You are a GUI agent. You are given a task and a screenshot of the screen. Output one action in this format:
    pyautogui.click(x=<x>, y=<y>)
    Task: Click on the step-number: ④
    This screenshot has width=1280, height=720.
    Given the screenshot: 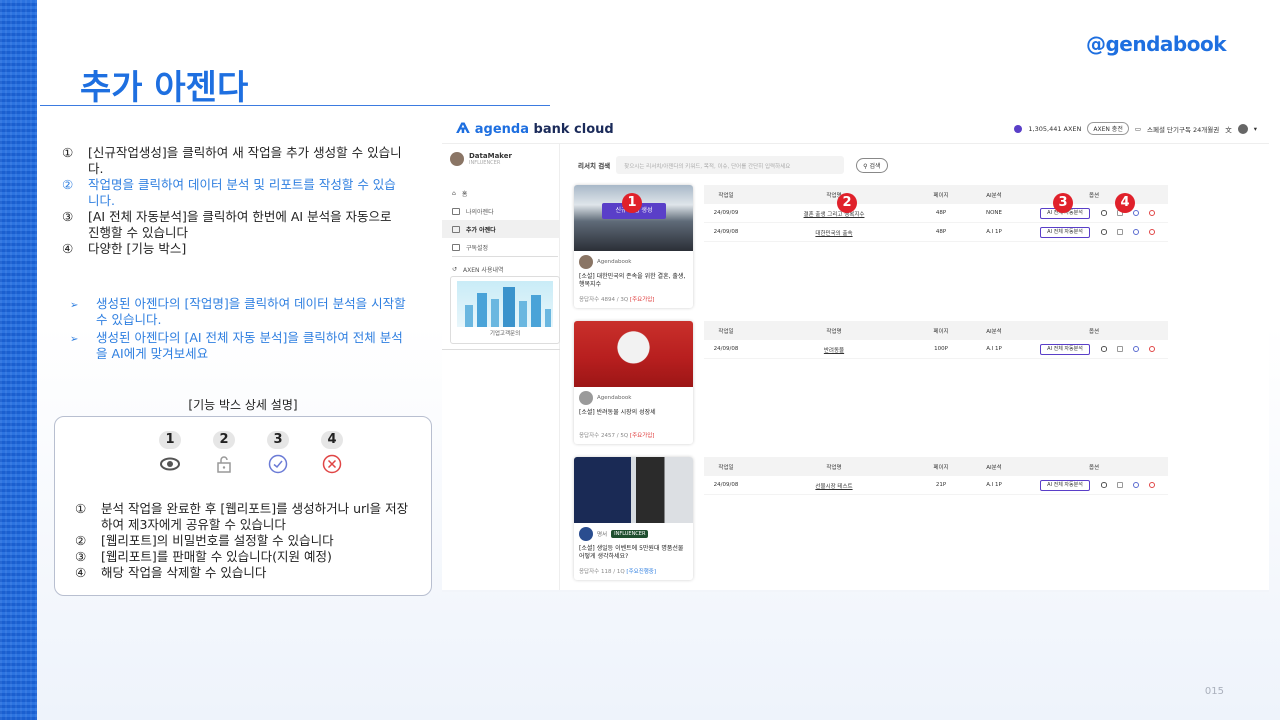 What is the action you would take?
    pyautogui.click(x=68, y=248)
    